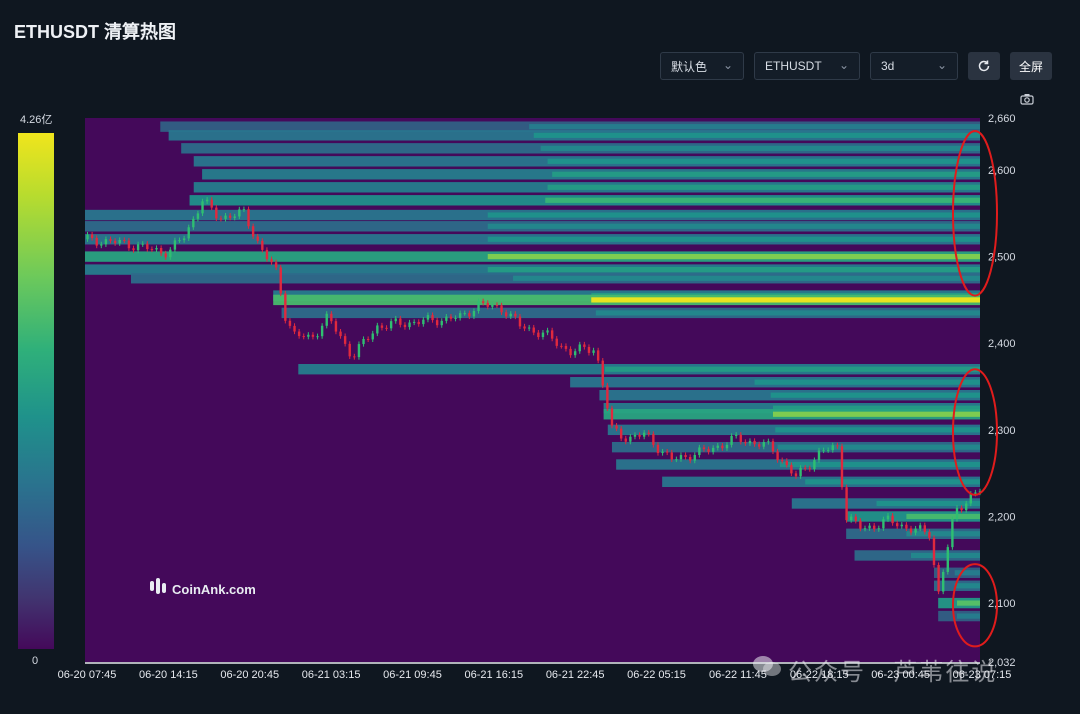 Image resolution: width=1080 pixels, height=714 pixels. Describe the element at coordinates (1002, 517) in the screenshot. I see `y-tick-label: 2,200` at that location.